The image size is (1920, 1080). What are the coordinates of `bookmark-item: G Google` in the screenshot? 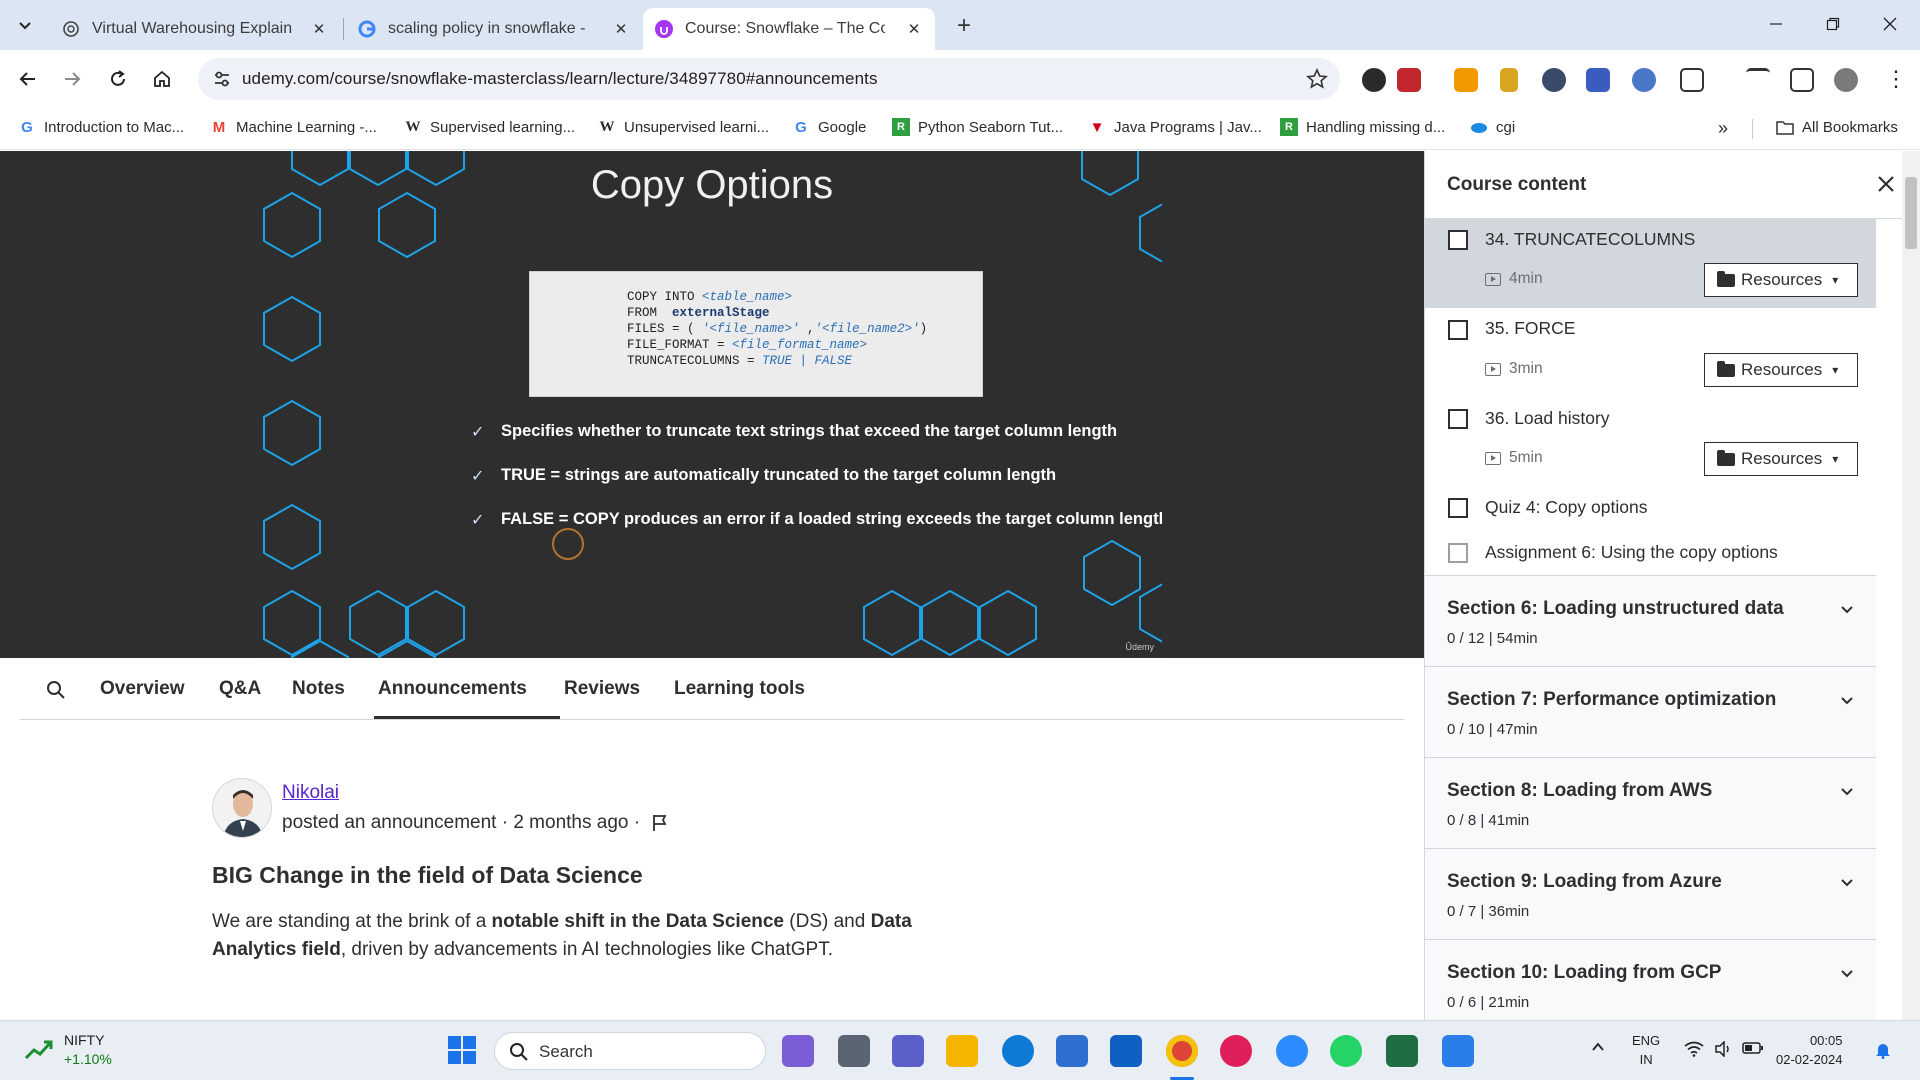 It's located at (829, 127).